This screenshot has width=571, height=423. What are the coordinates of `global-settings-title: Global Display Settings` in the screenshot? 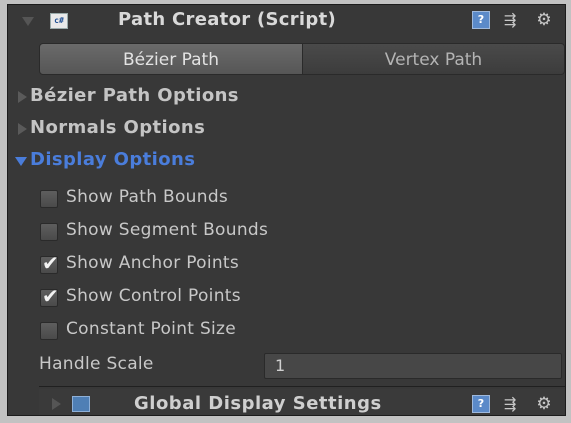 It's located at (258, 403).